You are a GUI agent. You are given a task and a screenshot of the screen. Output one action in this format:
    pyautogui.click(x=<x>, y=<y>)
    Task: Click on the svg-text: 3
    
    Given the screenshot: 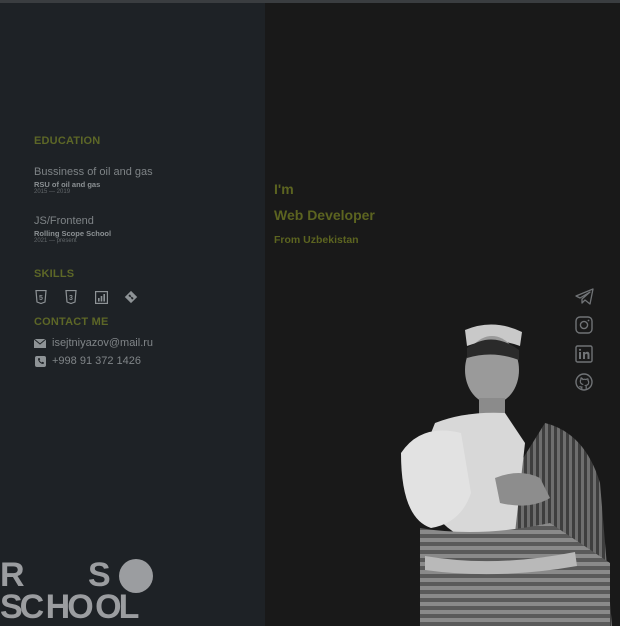 What is the action you would take?
    pyautogui.click(x=71, y=298)
    